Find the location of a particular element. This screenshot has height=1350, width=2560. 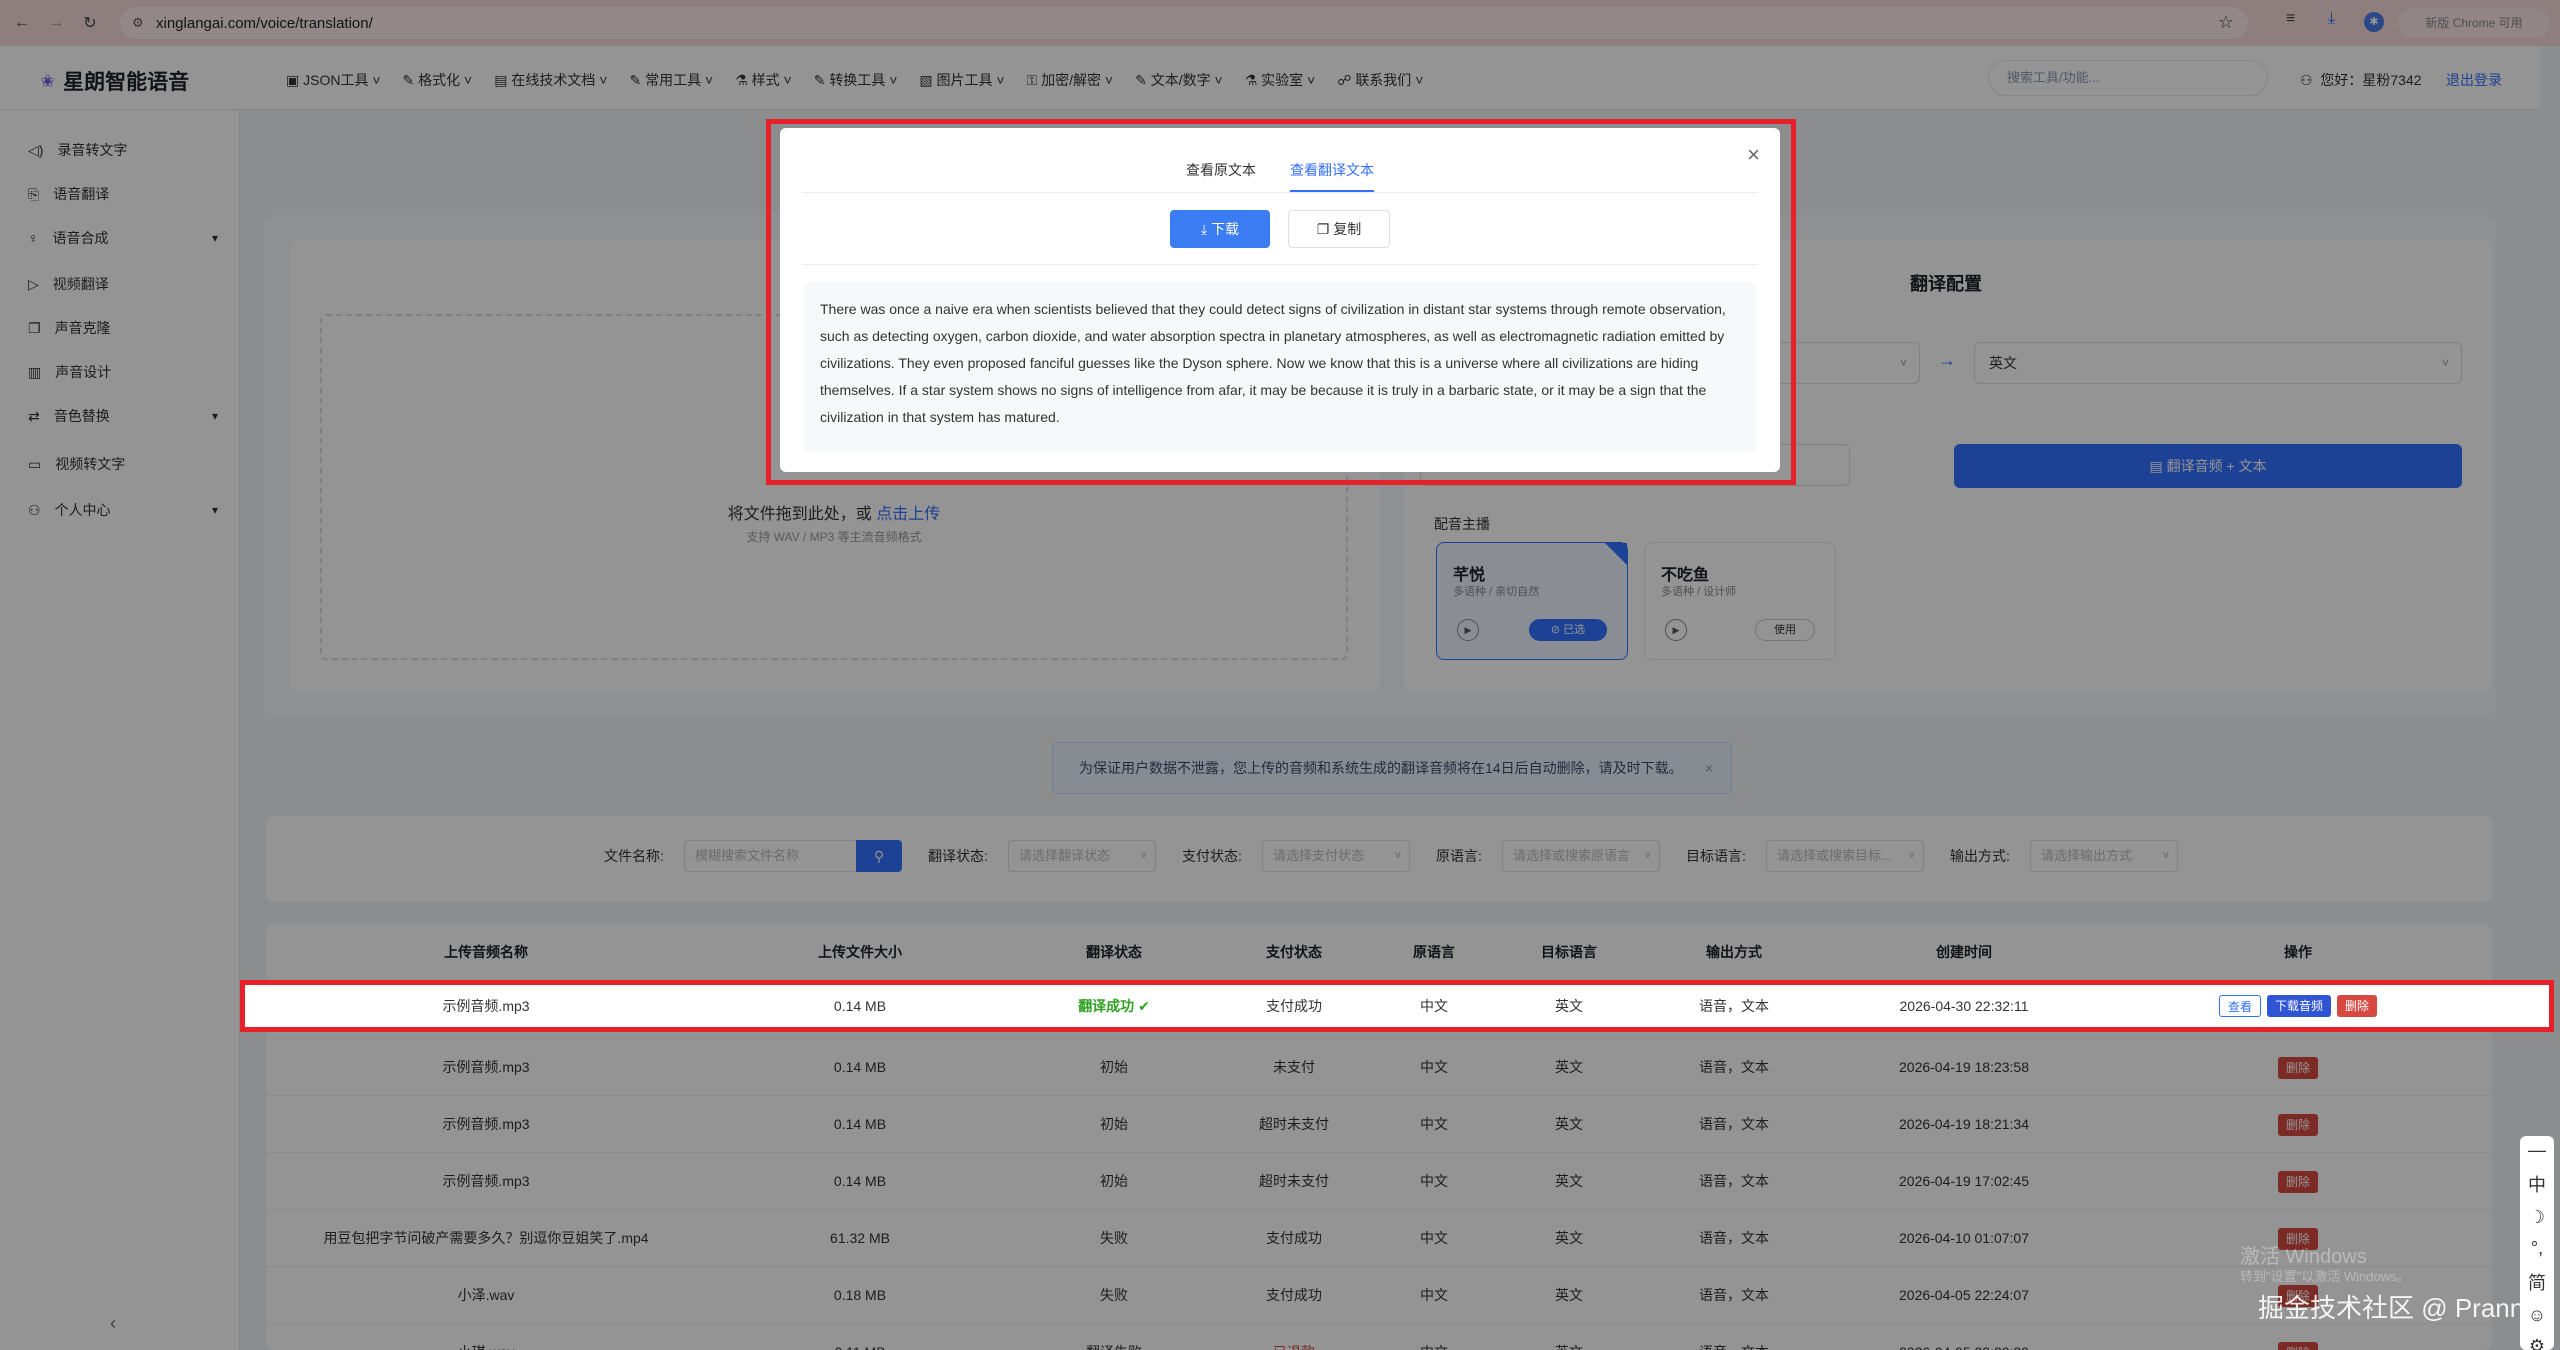

dialog-tabs: 查看原文本 查看翻译文本 is located at coordinates (1280, 176).